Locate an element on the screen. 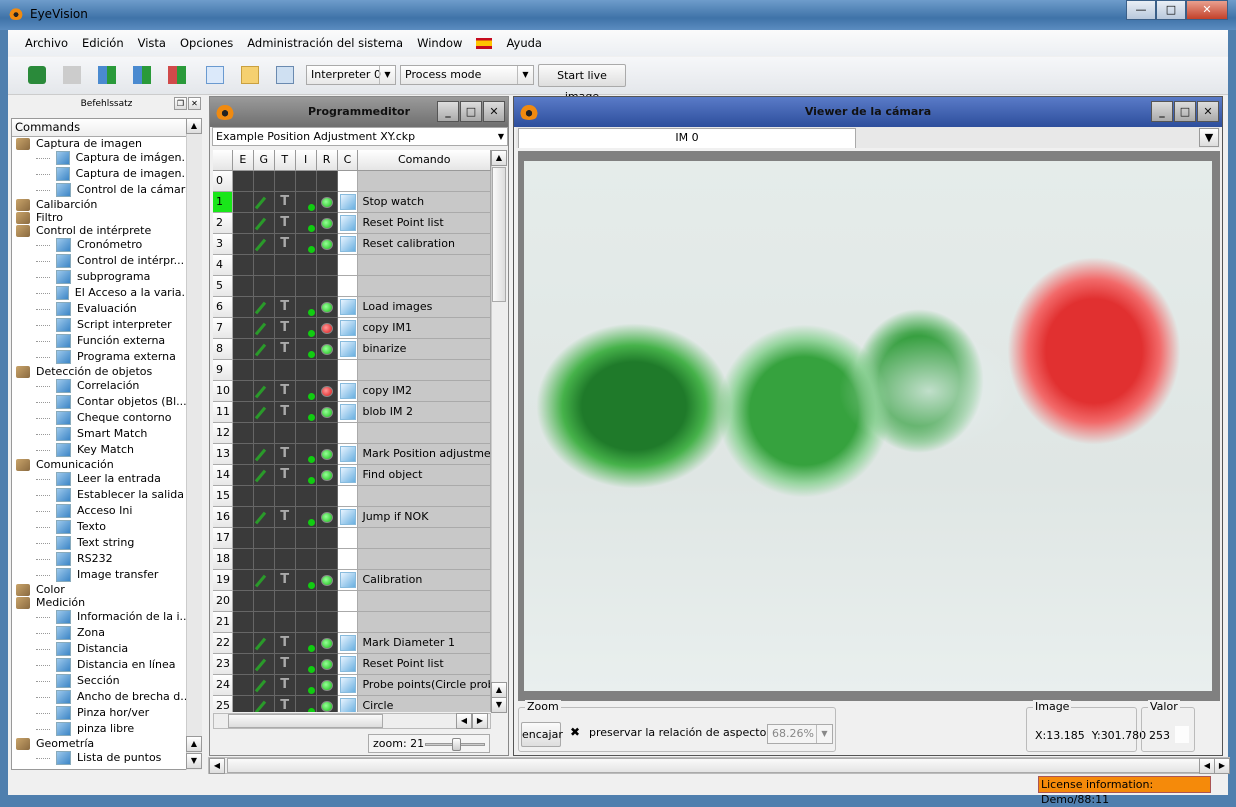  table-row: 17 is located at coordinates (352, 538).